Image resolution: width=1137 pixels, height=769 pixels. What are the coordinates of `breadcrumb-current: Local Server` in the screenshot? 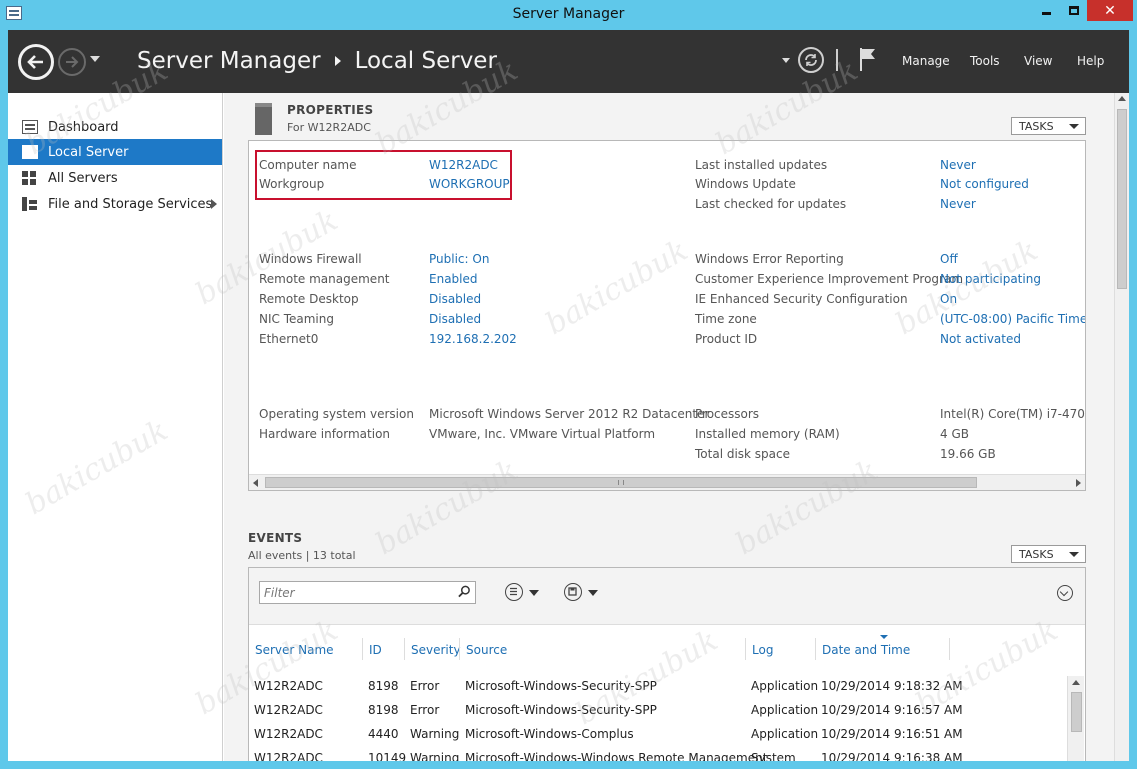 It's located at (425, 61).